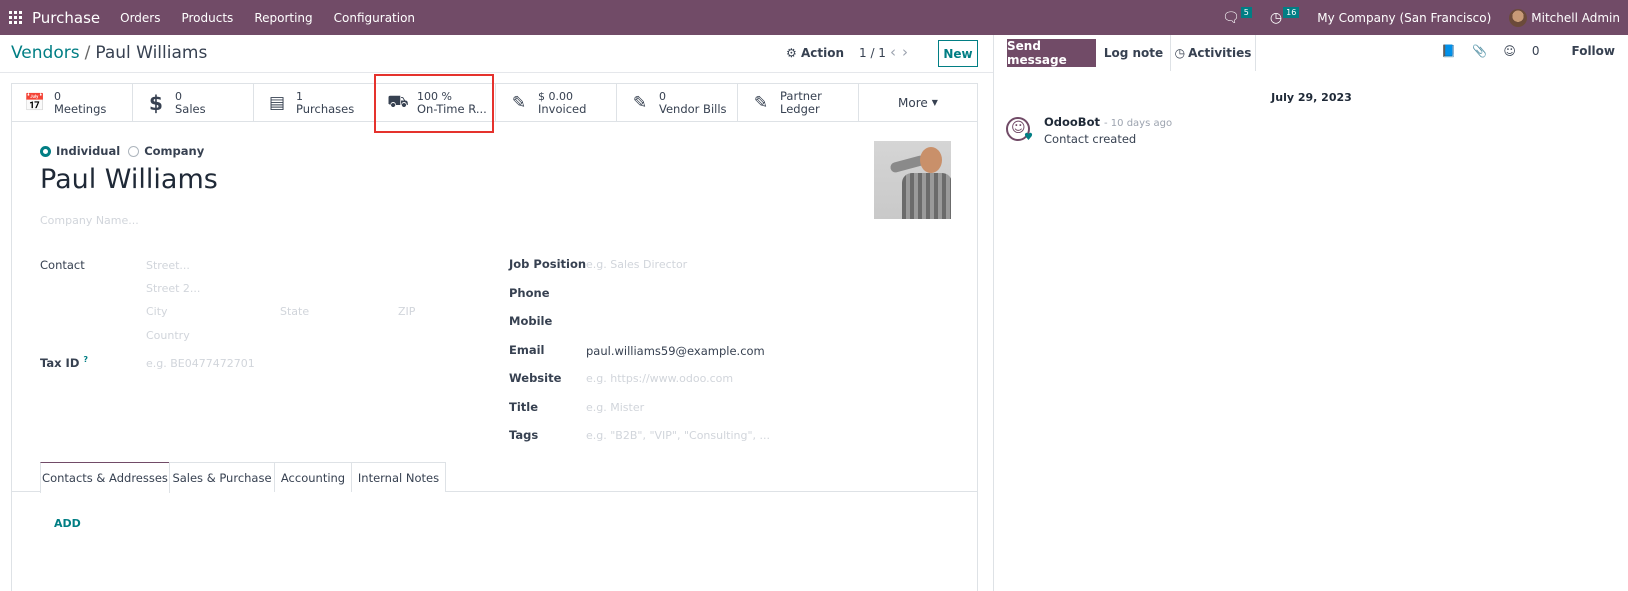 The width and height of the screenshot is (1628, 591). What do you see at coordinates (60, 362) in the screenshot?
I see `tax-id-label-text: Tax ID` at bounding box center [60, 362].